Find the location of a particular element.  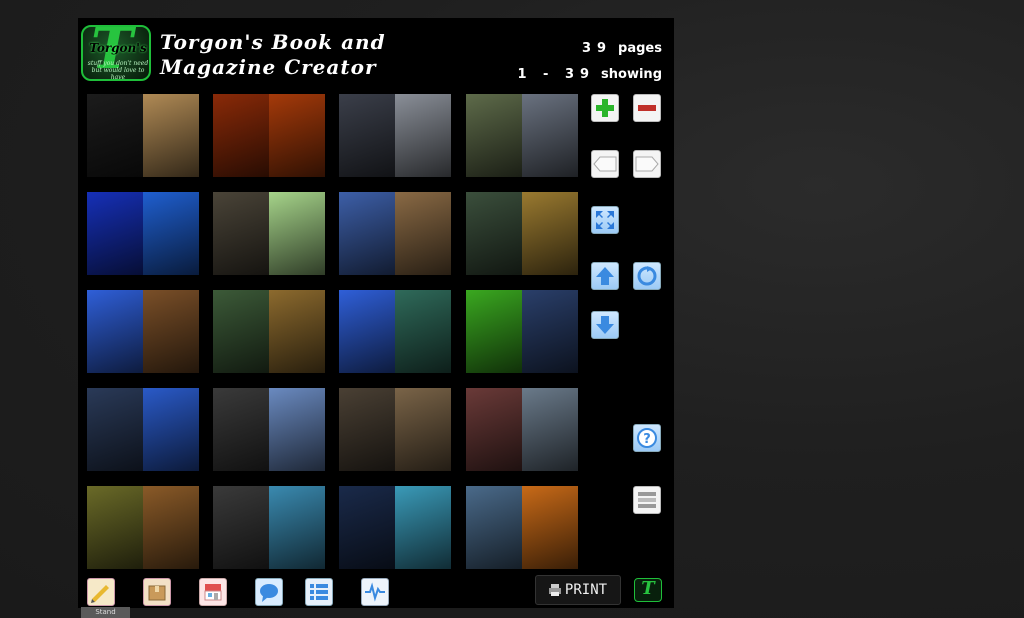

activity-button is located at coordinates (375, 592).